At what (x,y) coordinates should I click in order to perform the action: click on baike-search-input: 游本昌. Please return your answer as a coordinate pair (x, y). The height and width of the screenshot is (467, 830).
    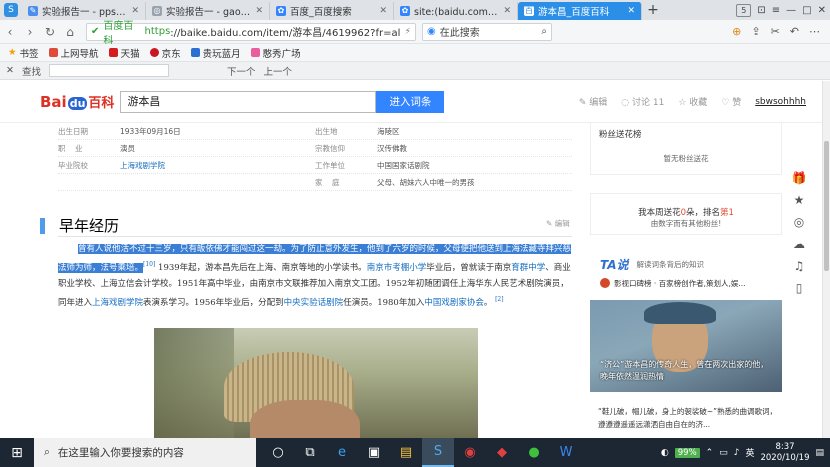
    Looking at the image, I should click on (248, 101).